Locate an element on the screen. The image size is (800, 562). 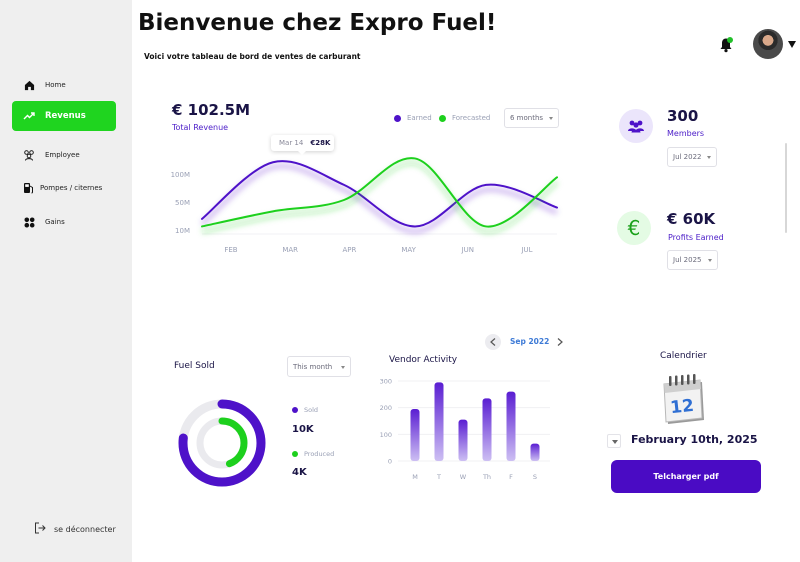
earned-dot-icon is located at coordinates (397, 118).